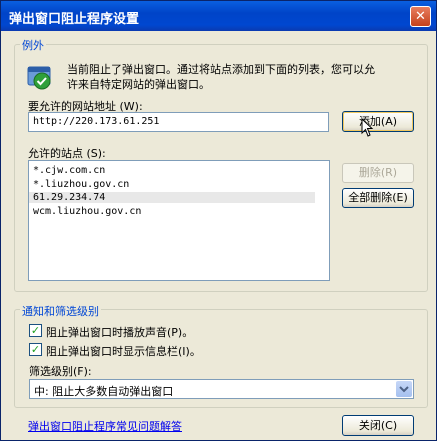 This screenshot has width=437, height=441. What do you see at coordinates (40, 78) in the screenshot?
I see `shield-icon` at bounding box center [40, 78].